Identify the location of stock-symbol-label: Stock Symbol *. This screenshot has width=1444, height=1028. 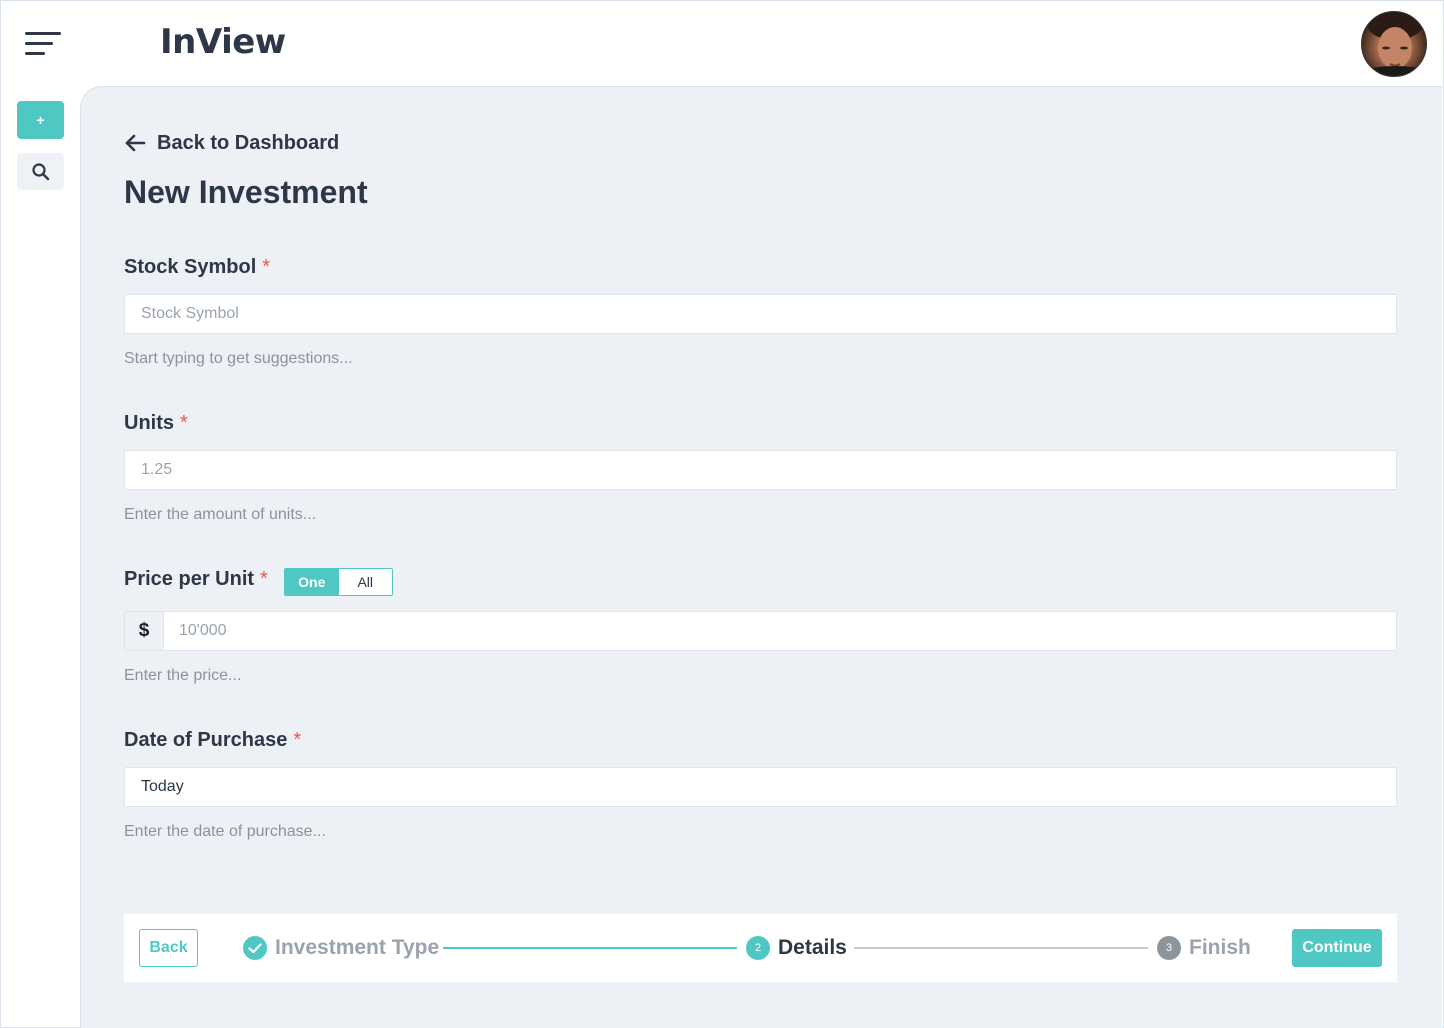
(197, 267).